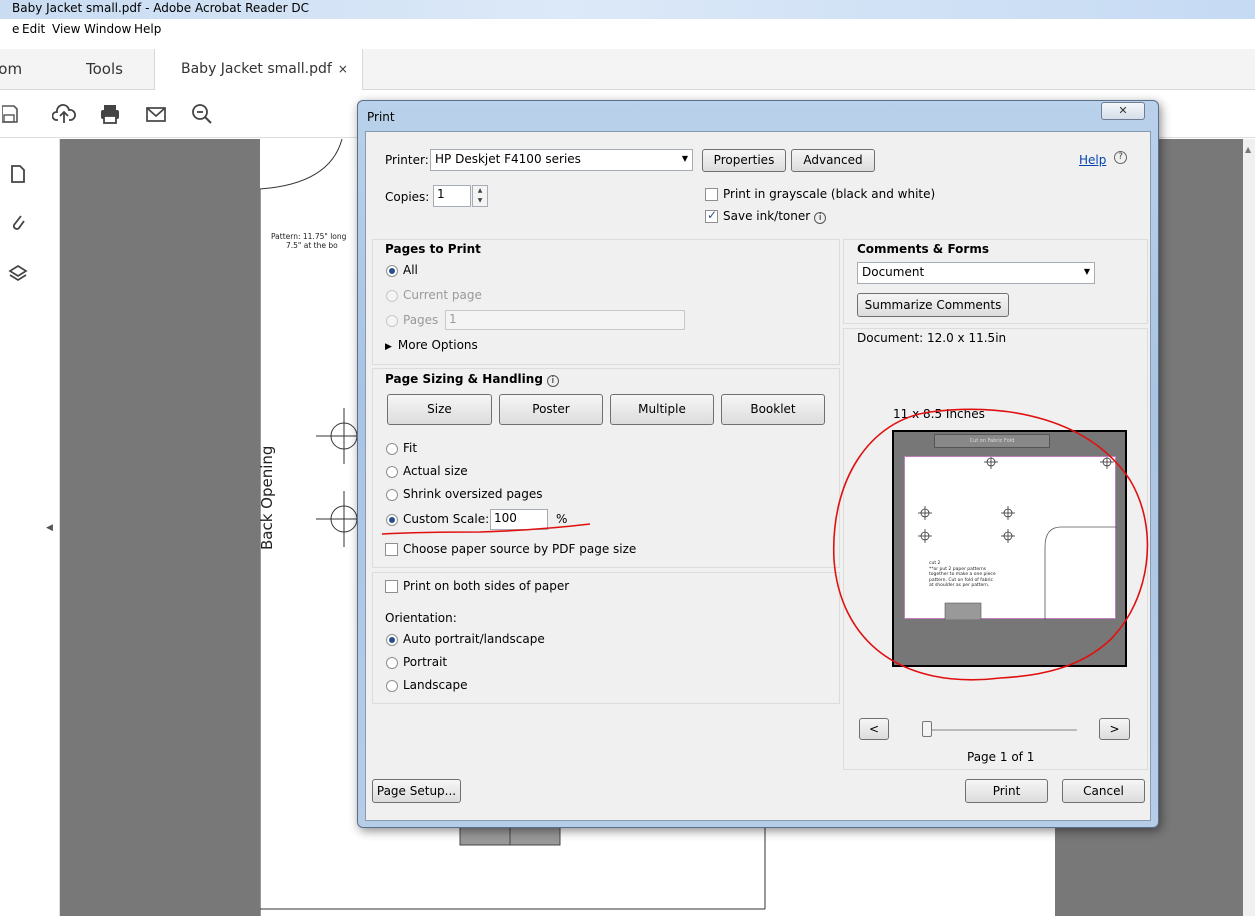 The image size is (1255, 916). I want to click on radio-auto-orientation, so click(392, 640).